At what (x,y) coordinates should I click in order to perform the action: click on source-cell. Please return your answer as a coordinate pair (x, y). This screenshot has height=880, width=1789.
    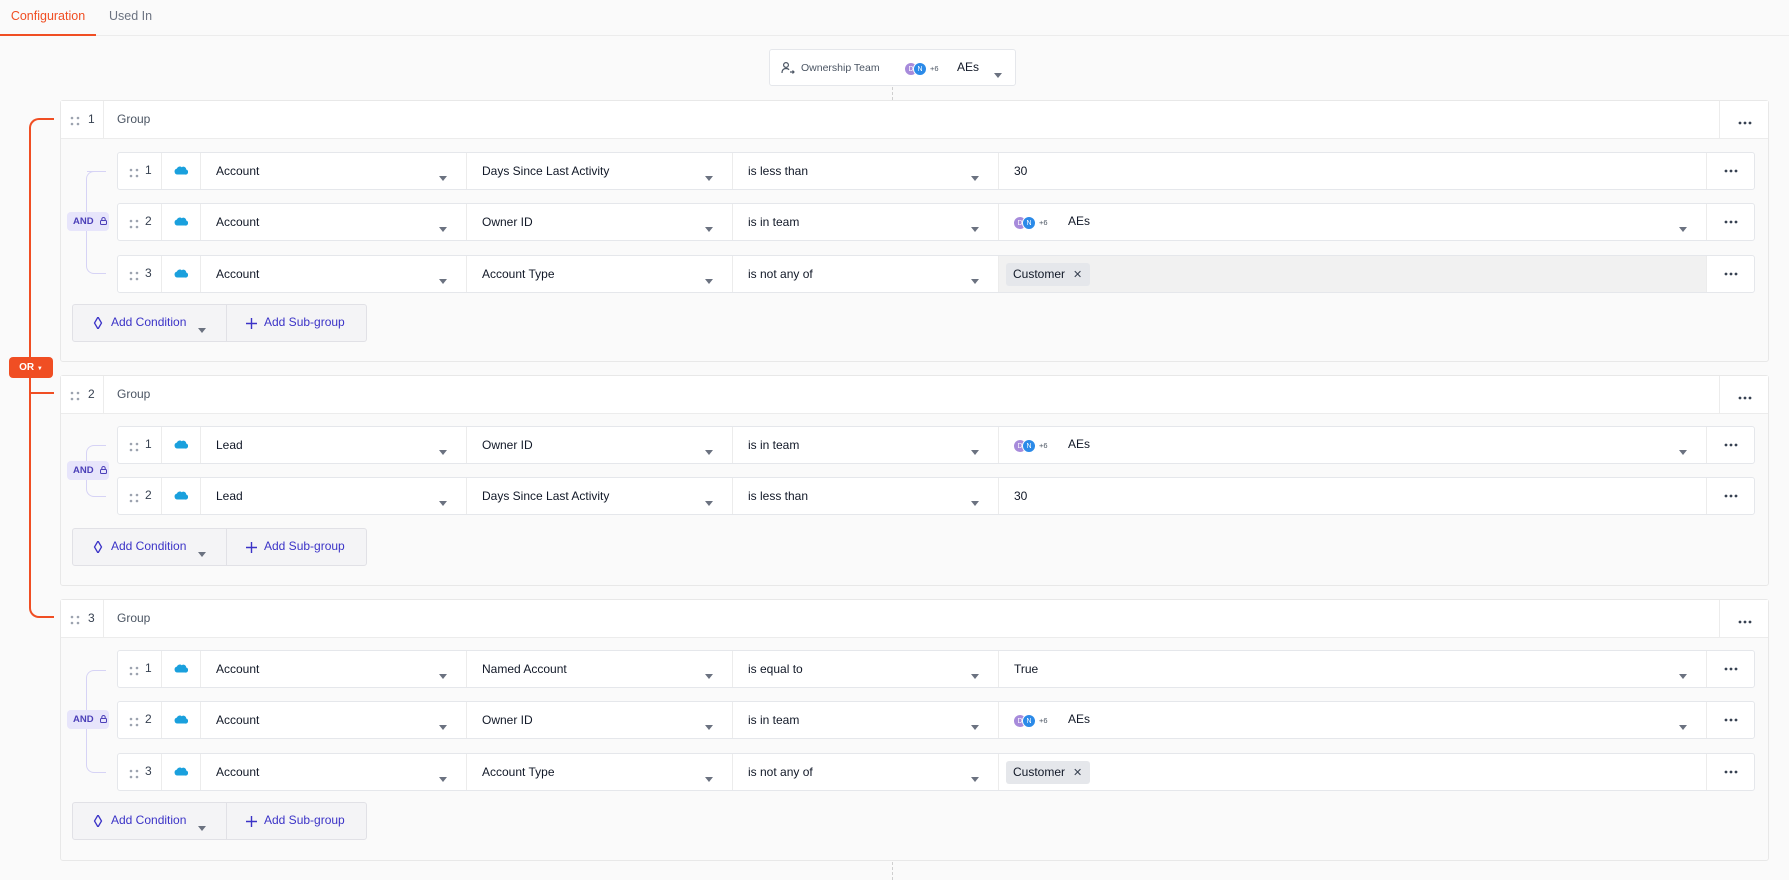
    Looking at the image, I should click on (181, 171).